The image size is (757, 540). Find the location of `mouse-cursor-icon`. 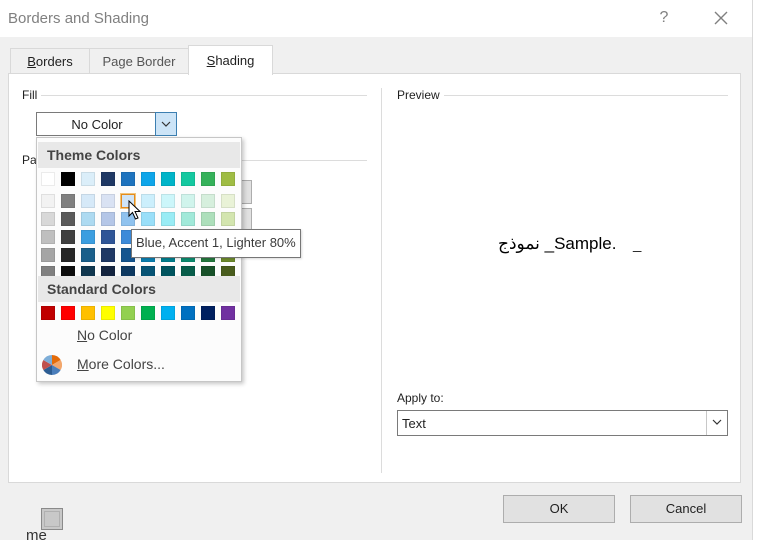

mouse-cursor-icon is located at coordinates (135, 210).